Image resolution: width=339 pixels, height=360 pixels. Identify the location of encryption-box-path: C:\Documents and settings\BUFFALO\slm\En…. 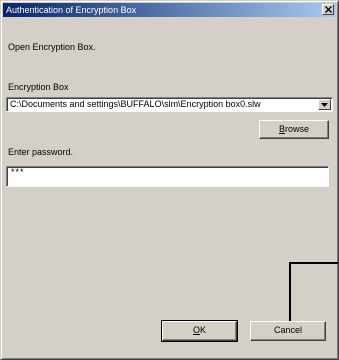
(135, 104).